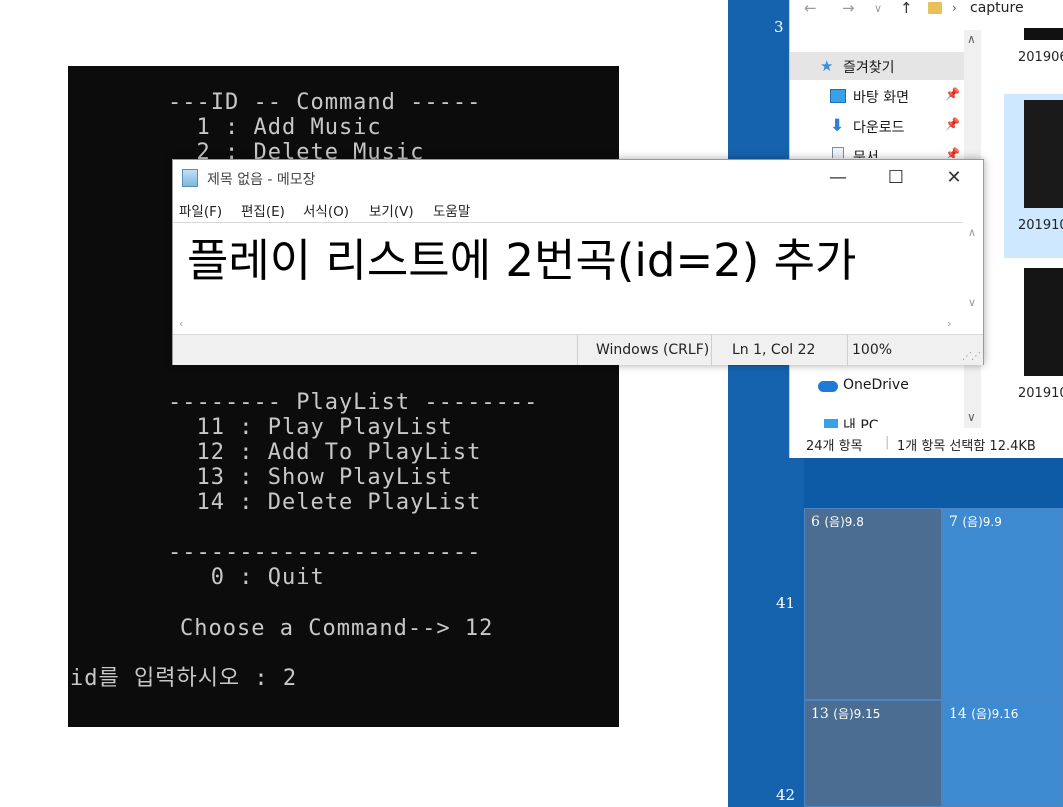 The image size is (1063, 807). I want to click on calendar-lunar-date: (음)9.9, so click(982, 522).